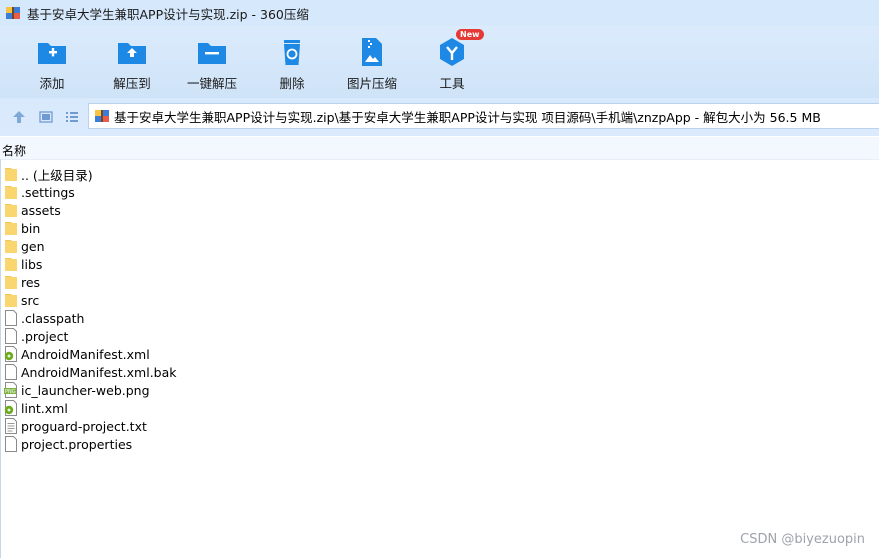 The image size is (879, 558). I want to click on file-row: proguard-project.txt, so click(90, 426).